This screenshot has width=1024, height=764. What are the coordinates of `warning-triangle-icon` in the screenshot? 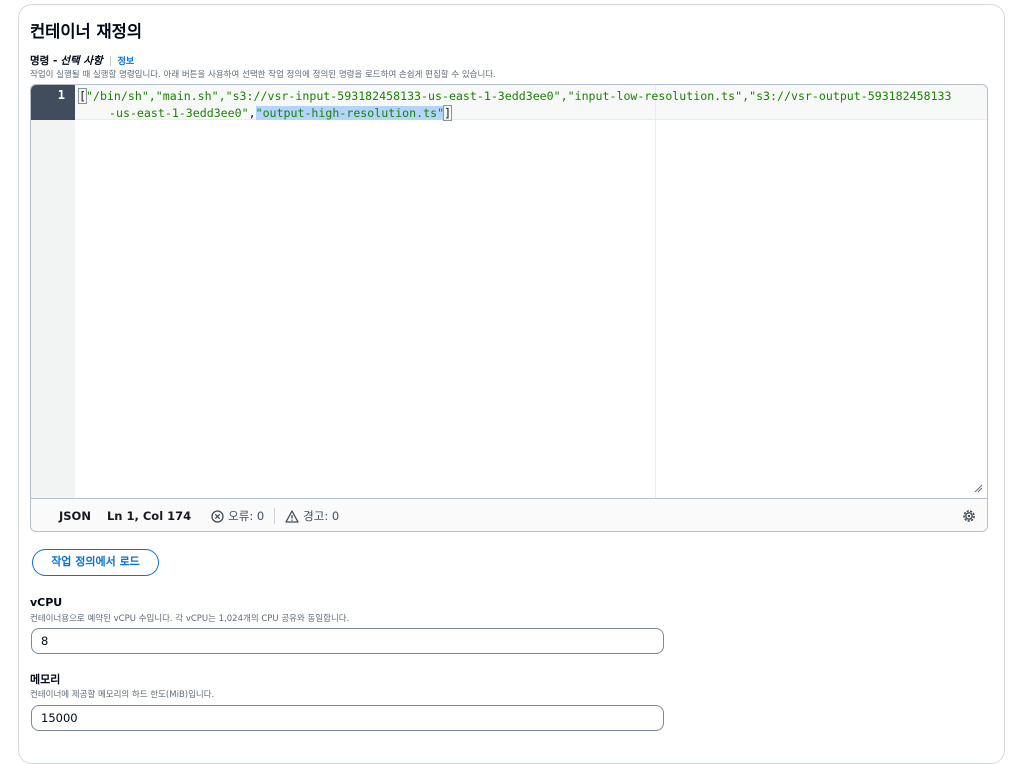 It's located at (292, 516).